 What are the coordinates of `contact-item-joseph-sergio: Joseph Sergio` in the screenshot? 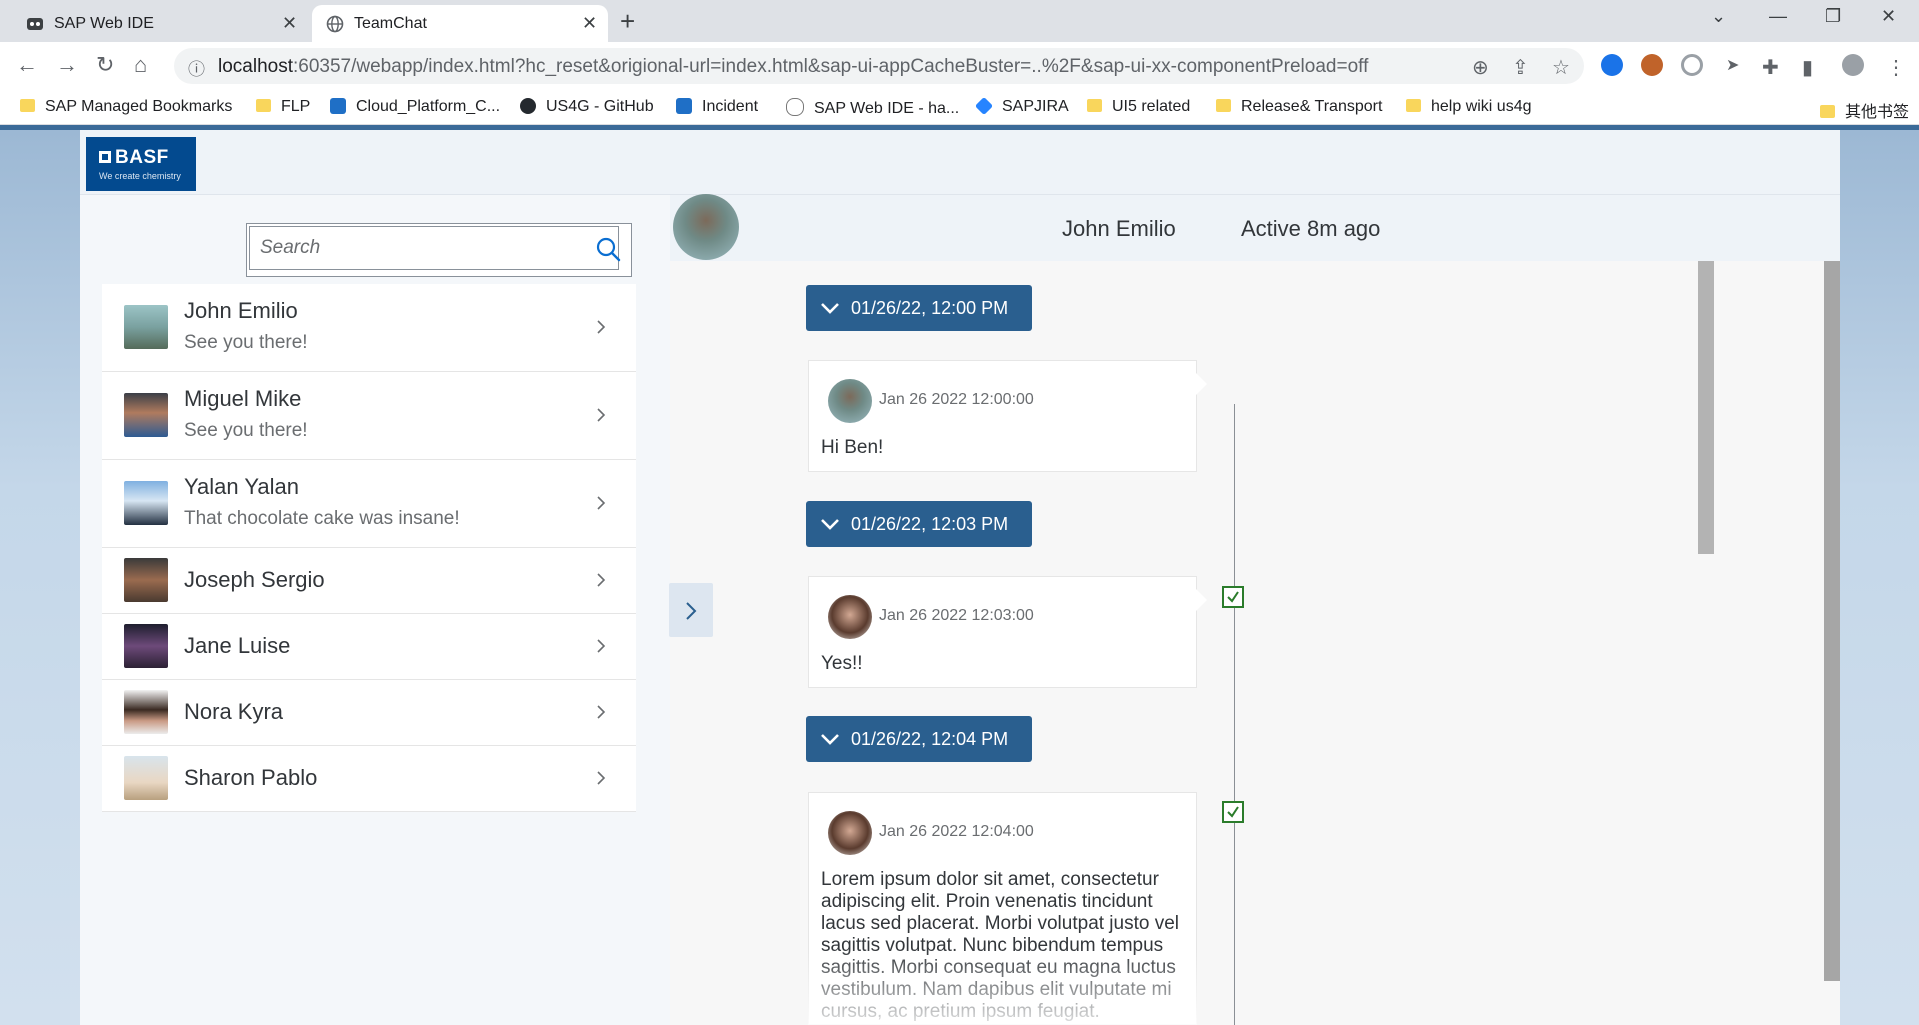 It's located at (369, 581).